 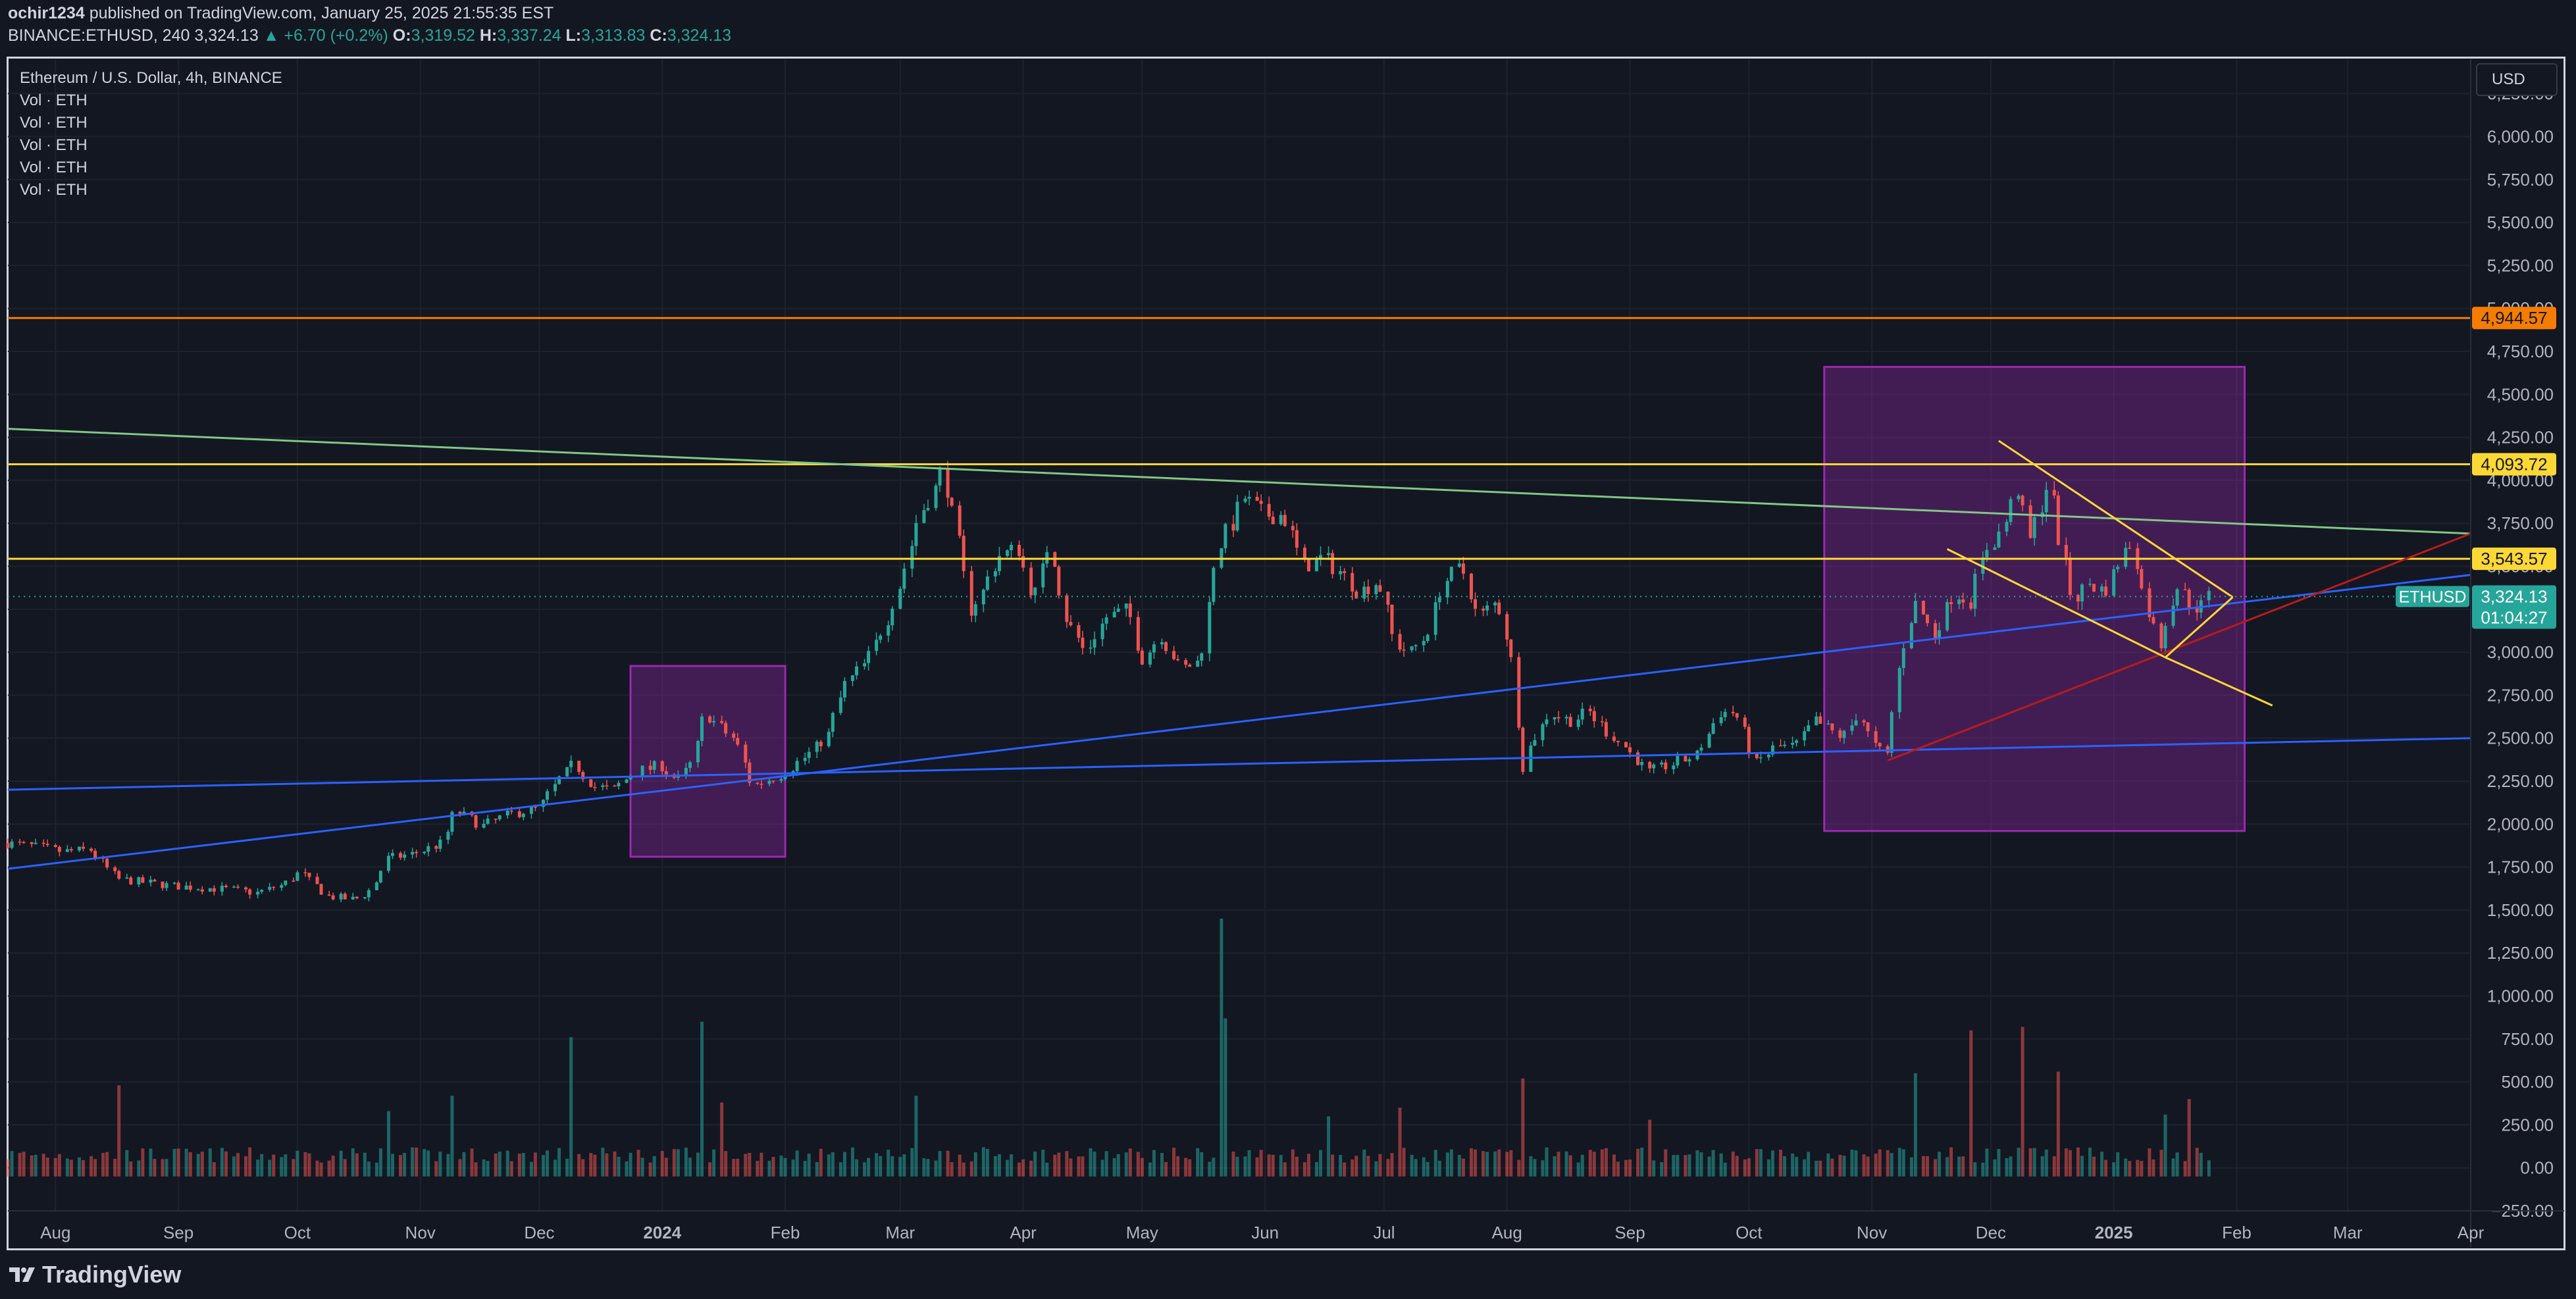 I want to click on time-tick-label: Nov, so click(x=420, y=1232).